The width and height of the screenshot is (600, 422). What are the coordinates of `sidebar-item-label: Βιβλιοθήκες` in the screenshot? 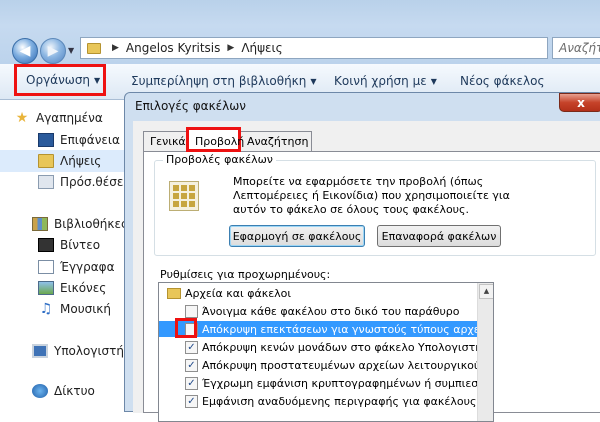 It's located at (91, 224).